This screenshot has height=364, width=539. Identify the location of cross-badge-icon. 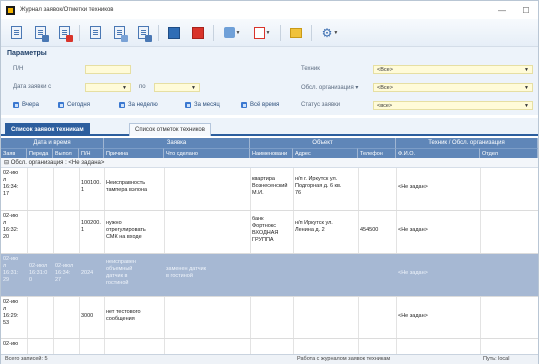
(148, 38).